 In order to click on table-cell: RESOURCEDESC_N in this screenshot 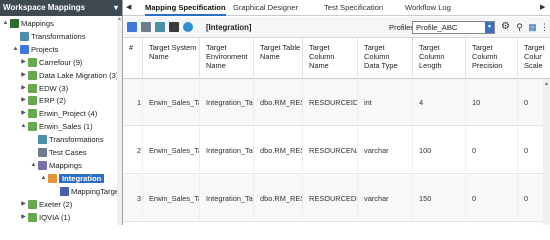, I will do `click(333, 198)`.